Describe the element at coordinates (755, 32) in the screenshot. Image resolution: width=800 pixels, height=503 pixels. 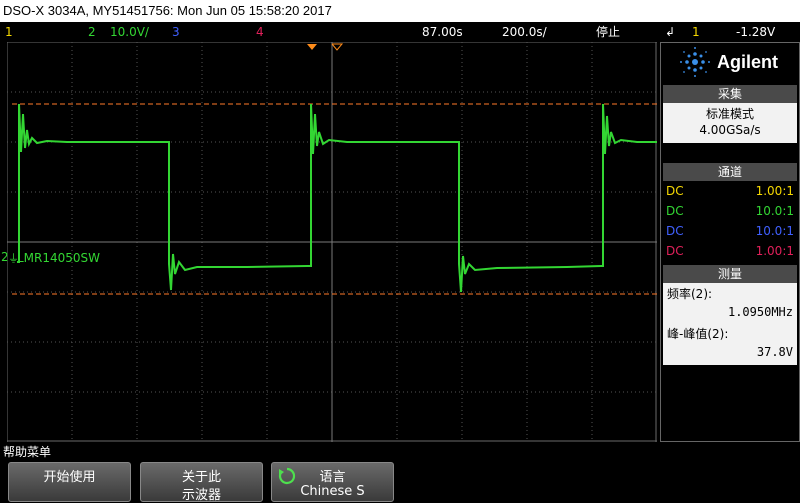
I see `trigger-level: -1.28V` at that location.